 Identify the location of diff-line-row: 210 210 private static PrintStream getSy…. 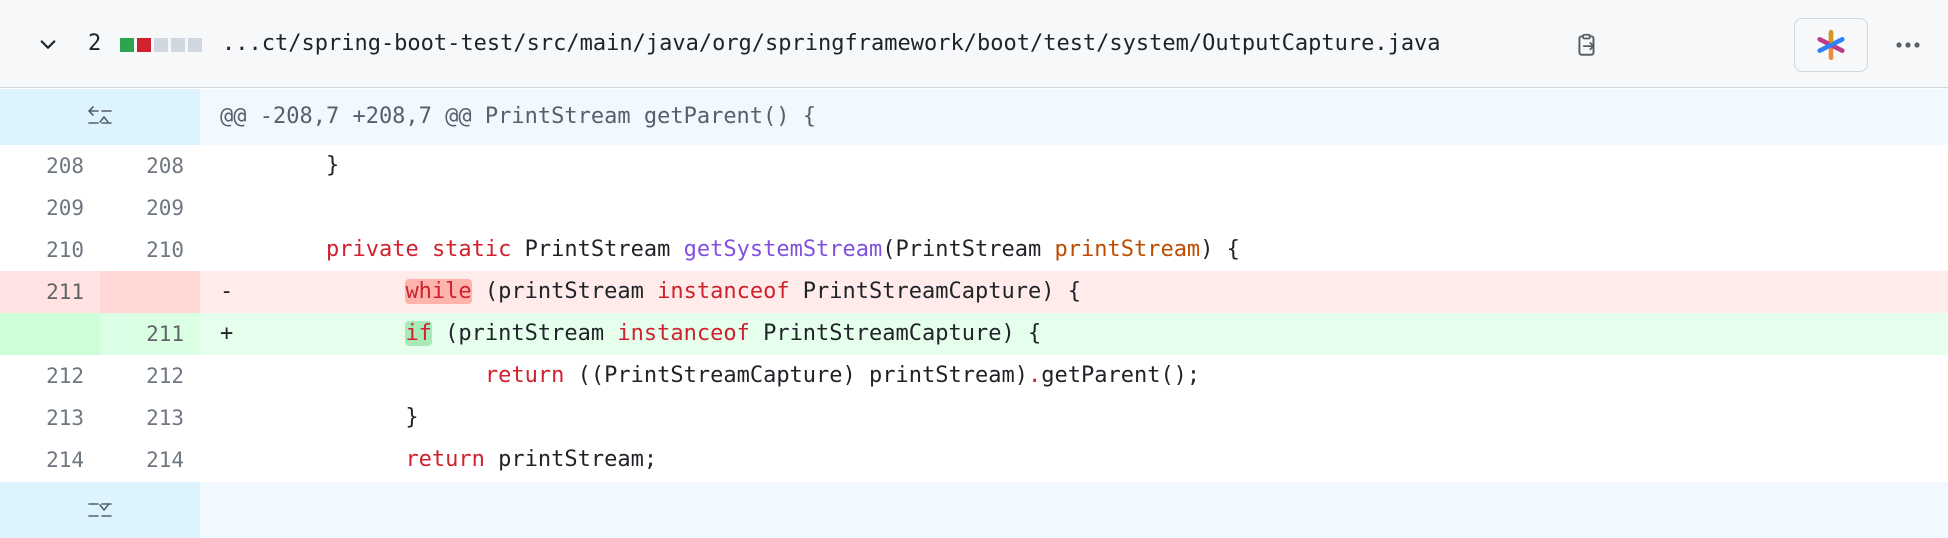
(974, 250).